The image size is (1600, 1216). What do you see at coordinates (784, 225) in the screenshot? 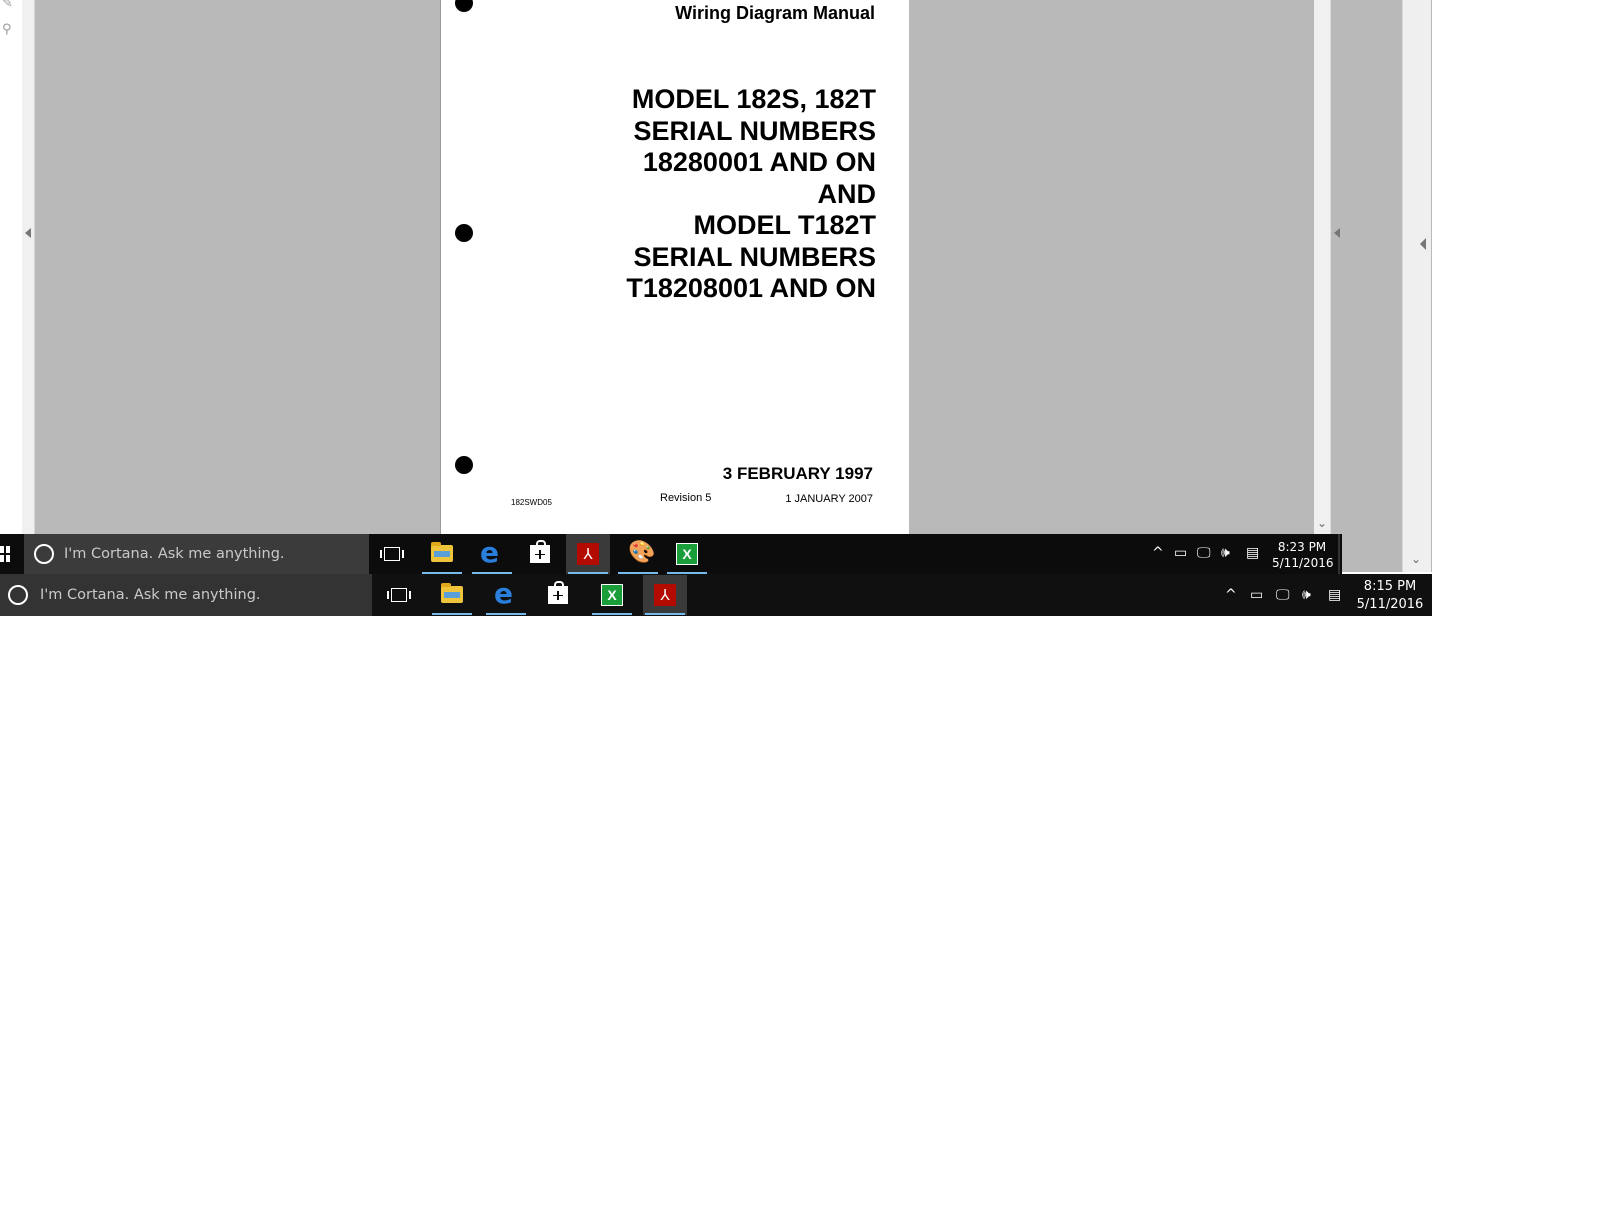
I see `model-line: MODEL T182T` at bounding box center [784, 225].